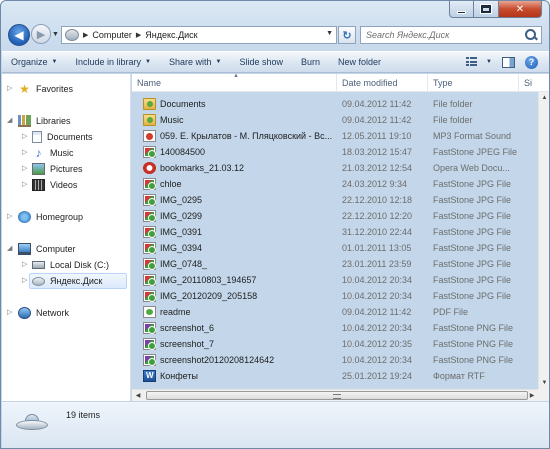 The image size is (550, 449). What do you see at coordinates (19, 35) in the screenshot?
I see `back-button: ◀` at bounding box center [19, 35].